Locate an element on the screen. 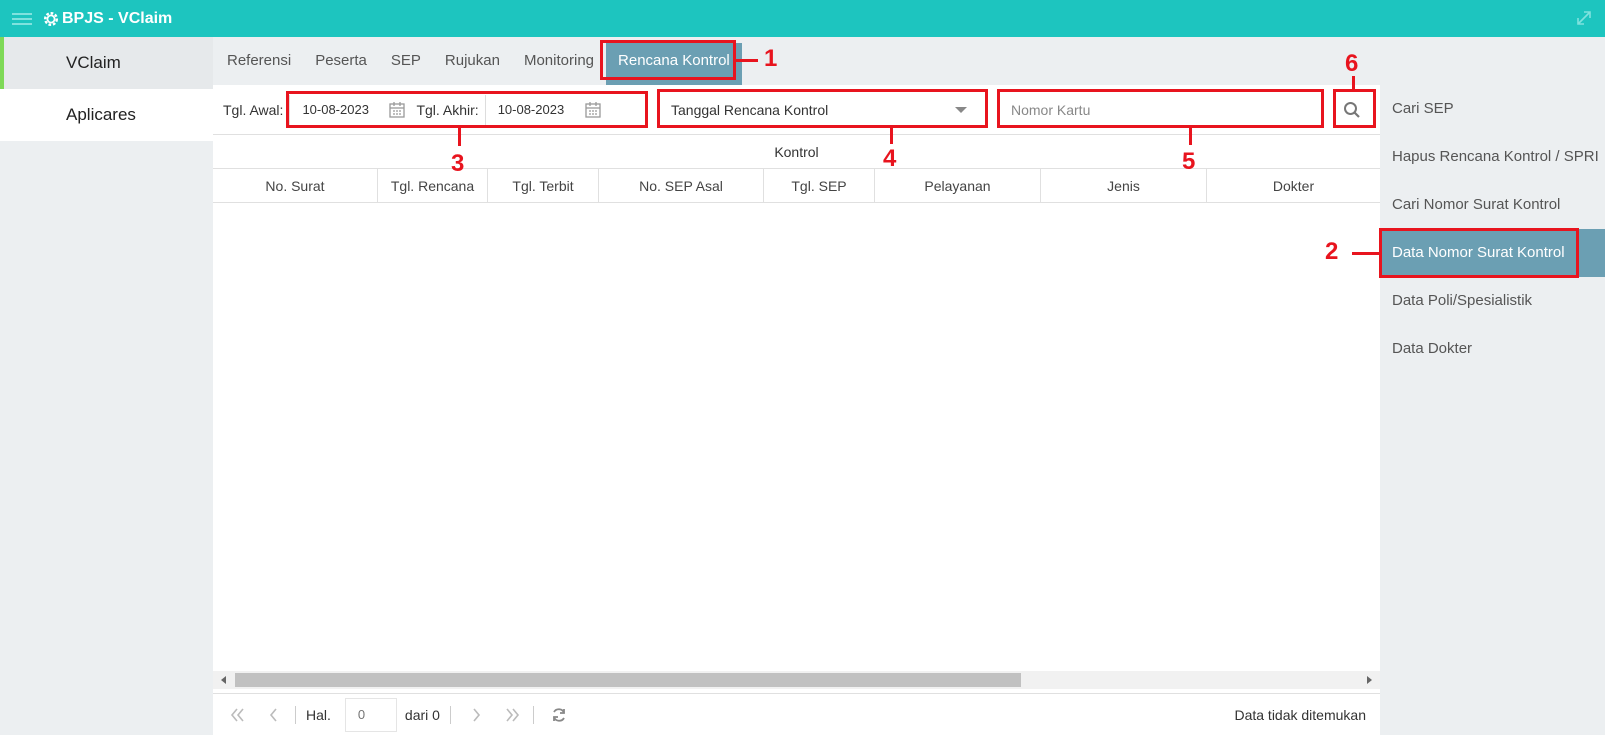 The width and height of the screenshot is (1605, 735). annotation-number-1: 1 is located at coordinates (771, 58).